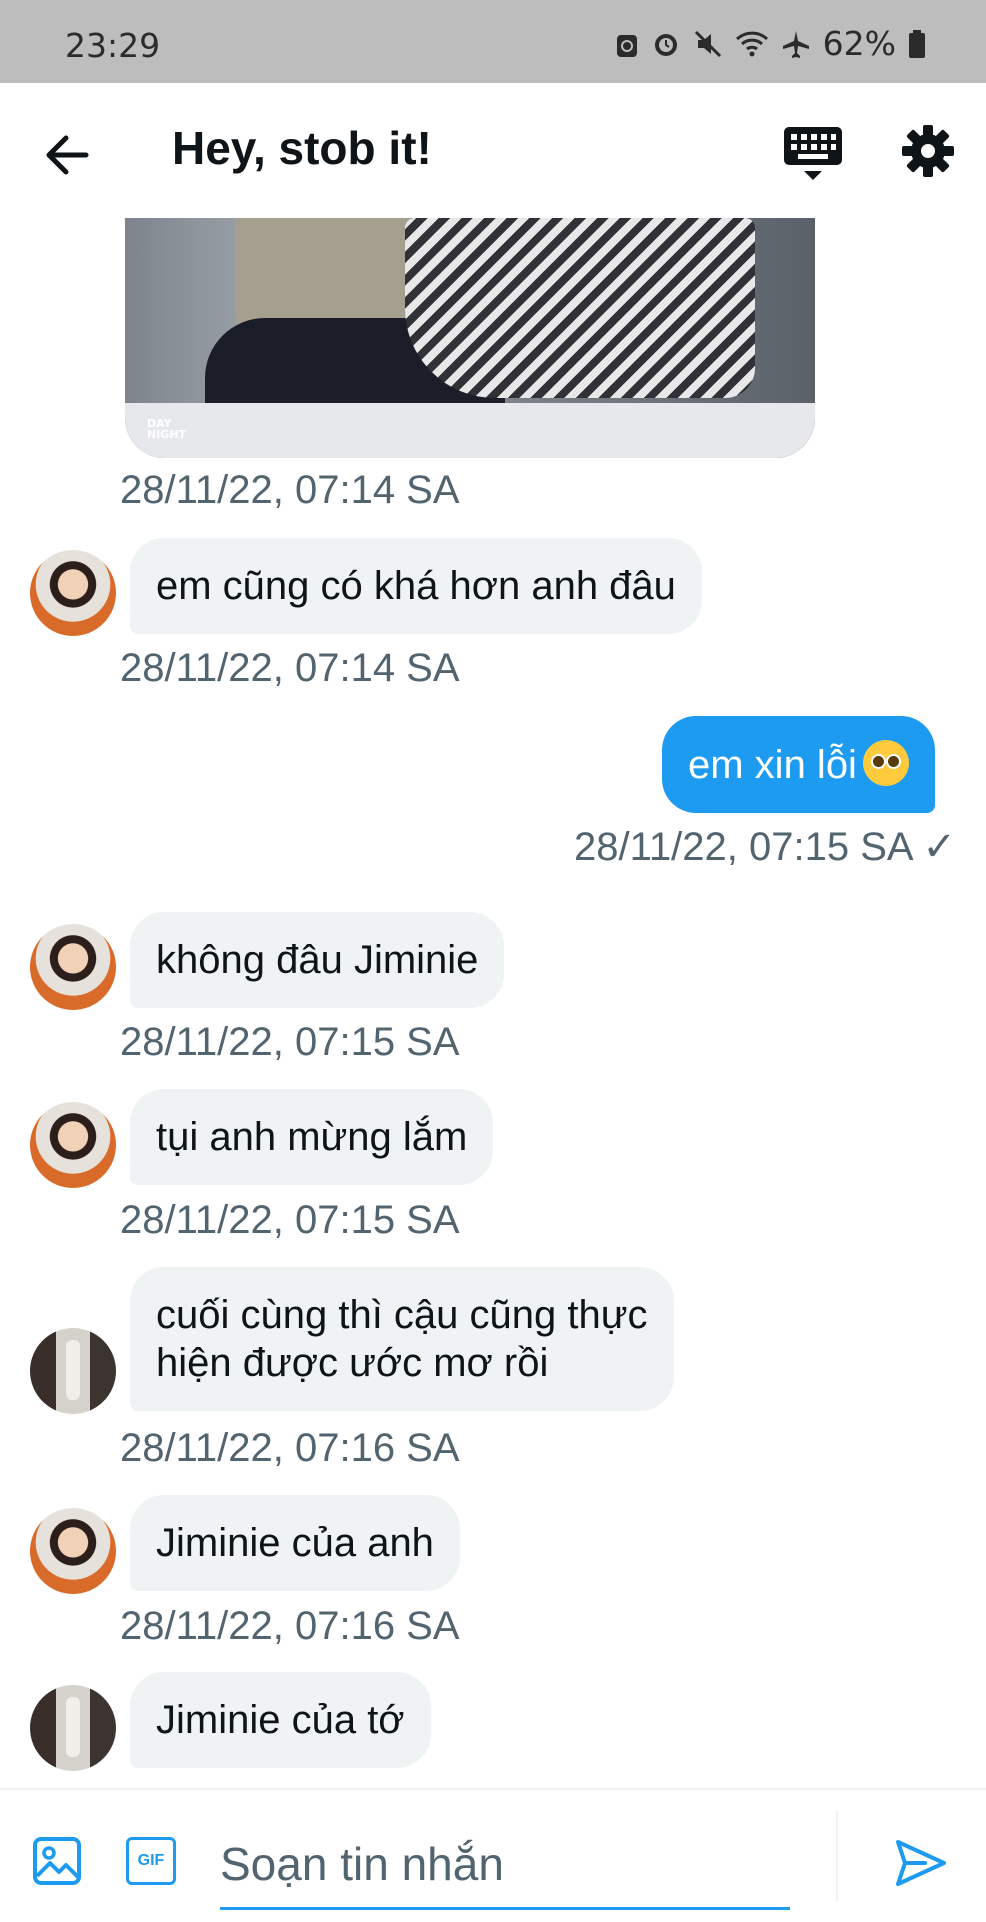  Describe the element at coordinates (505, 1865) in the screenshot. I see `message-input` at that location.